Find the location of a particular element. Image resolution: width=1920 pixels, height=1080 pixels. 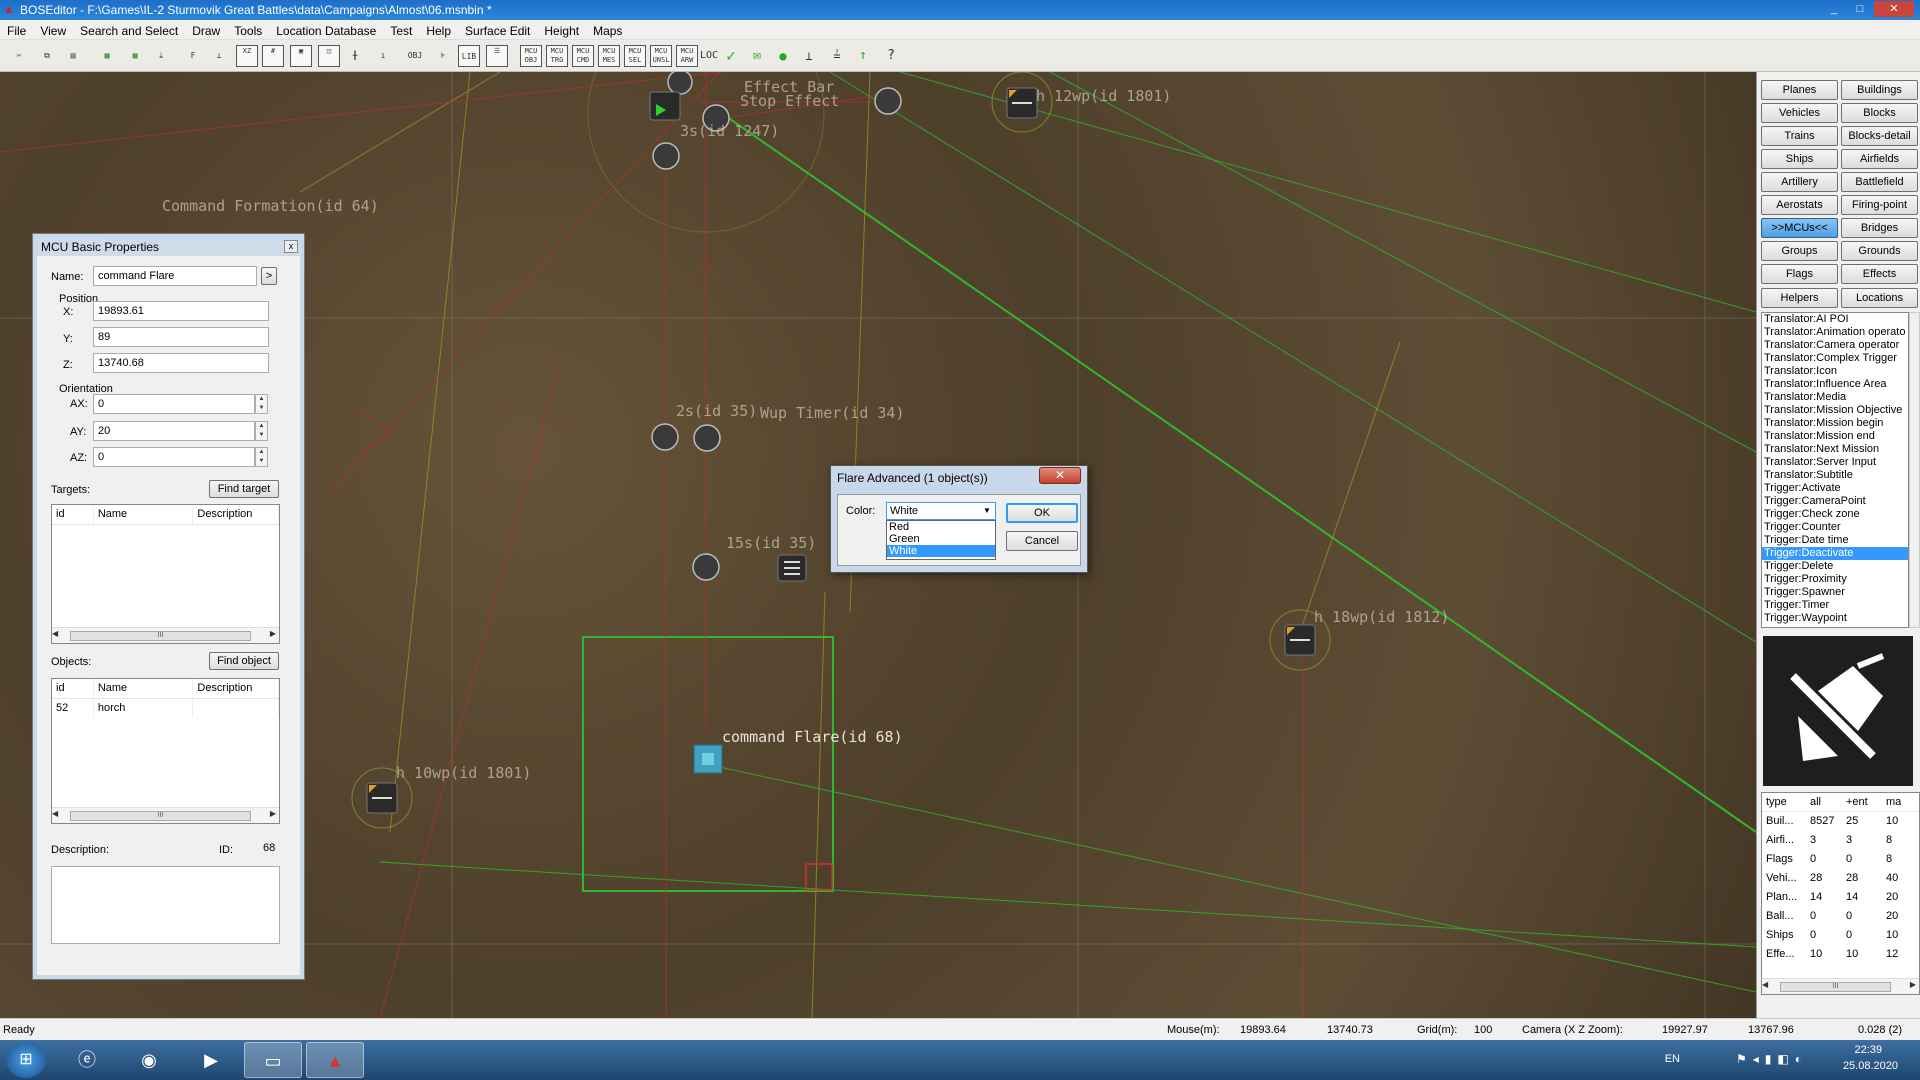

chevron-down-icon: ▼ is located at coordinates (987, 511).